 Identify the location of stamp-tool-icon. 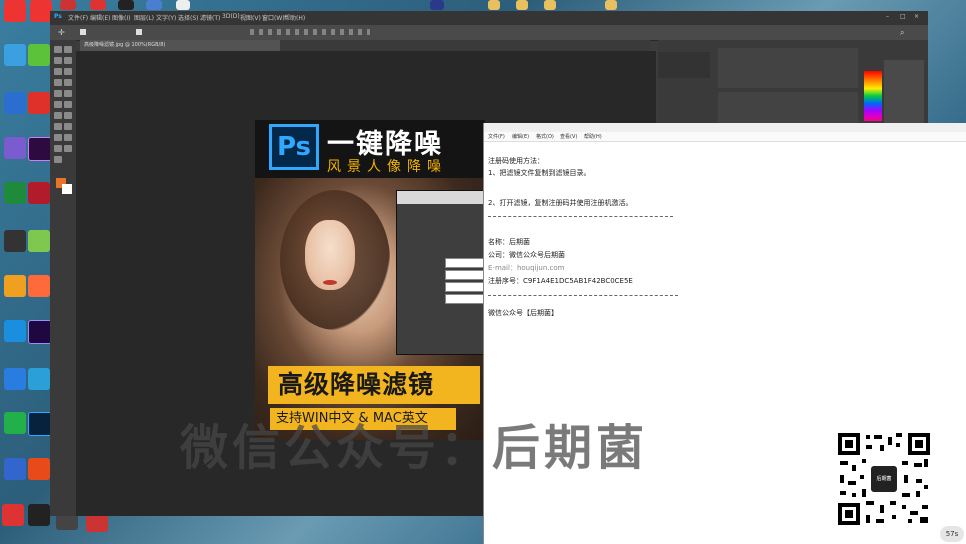
(68, 93).